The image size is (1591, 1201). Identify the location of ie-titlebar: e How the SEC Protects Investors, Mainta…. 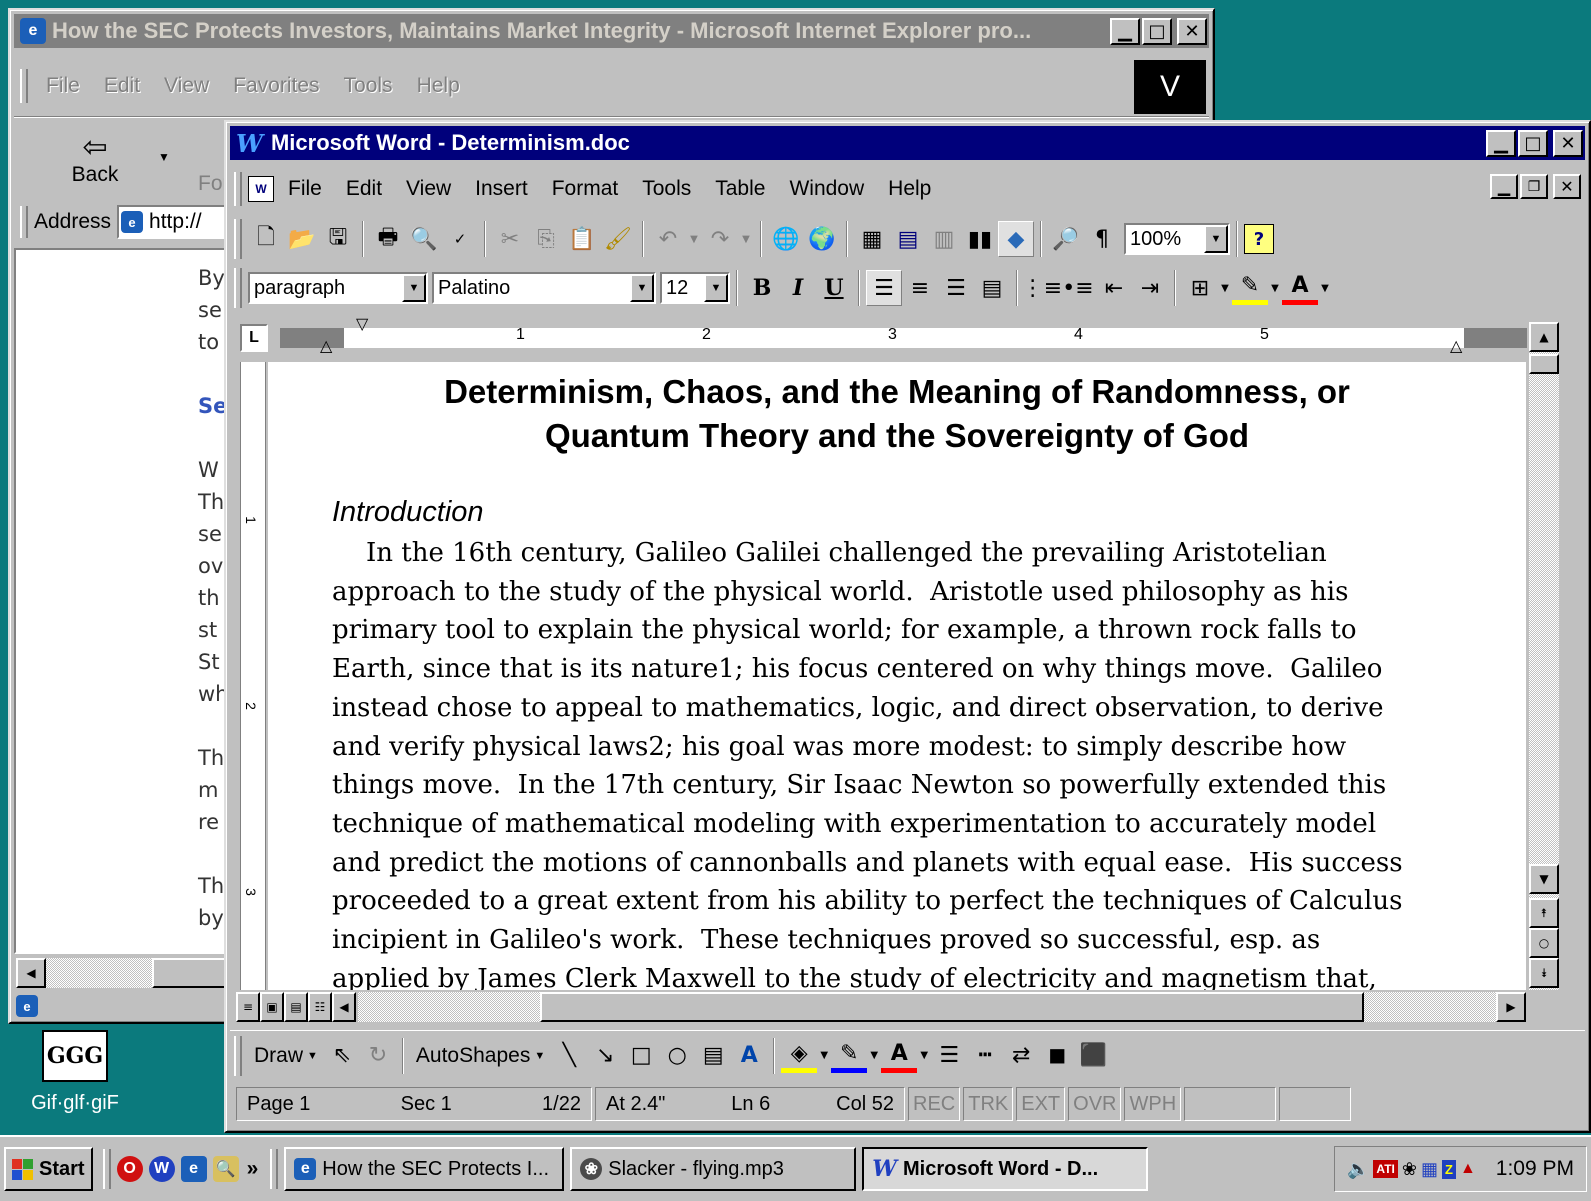
(611, 31).